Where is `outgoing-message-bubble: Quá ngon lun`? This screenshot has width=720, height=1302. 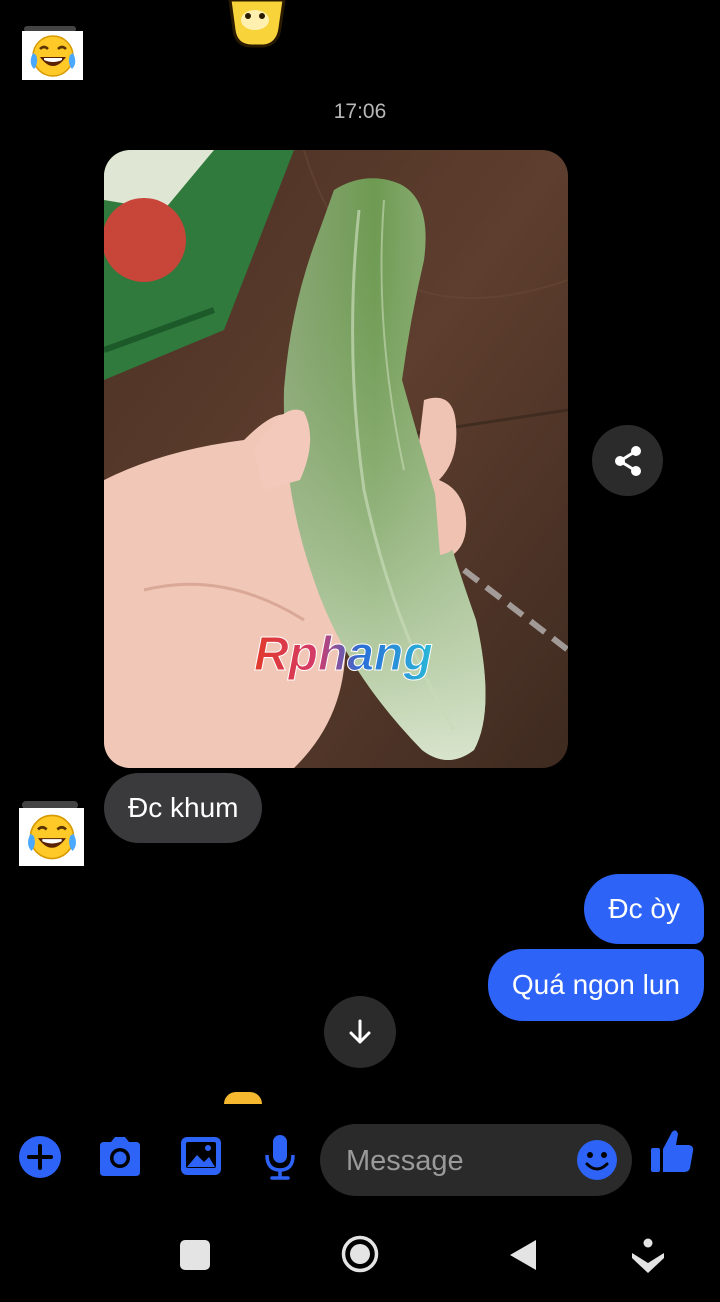 outgoing-message-bubble: Quá ngon lun is located at coordinates (595, 985).